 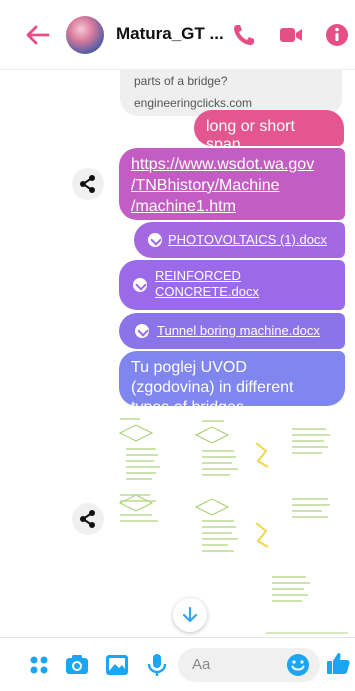 What do you see at coordinates (337, 35) in the screenshot?
I see `info-icon` at bounding box center [337, 35].